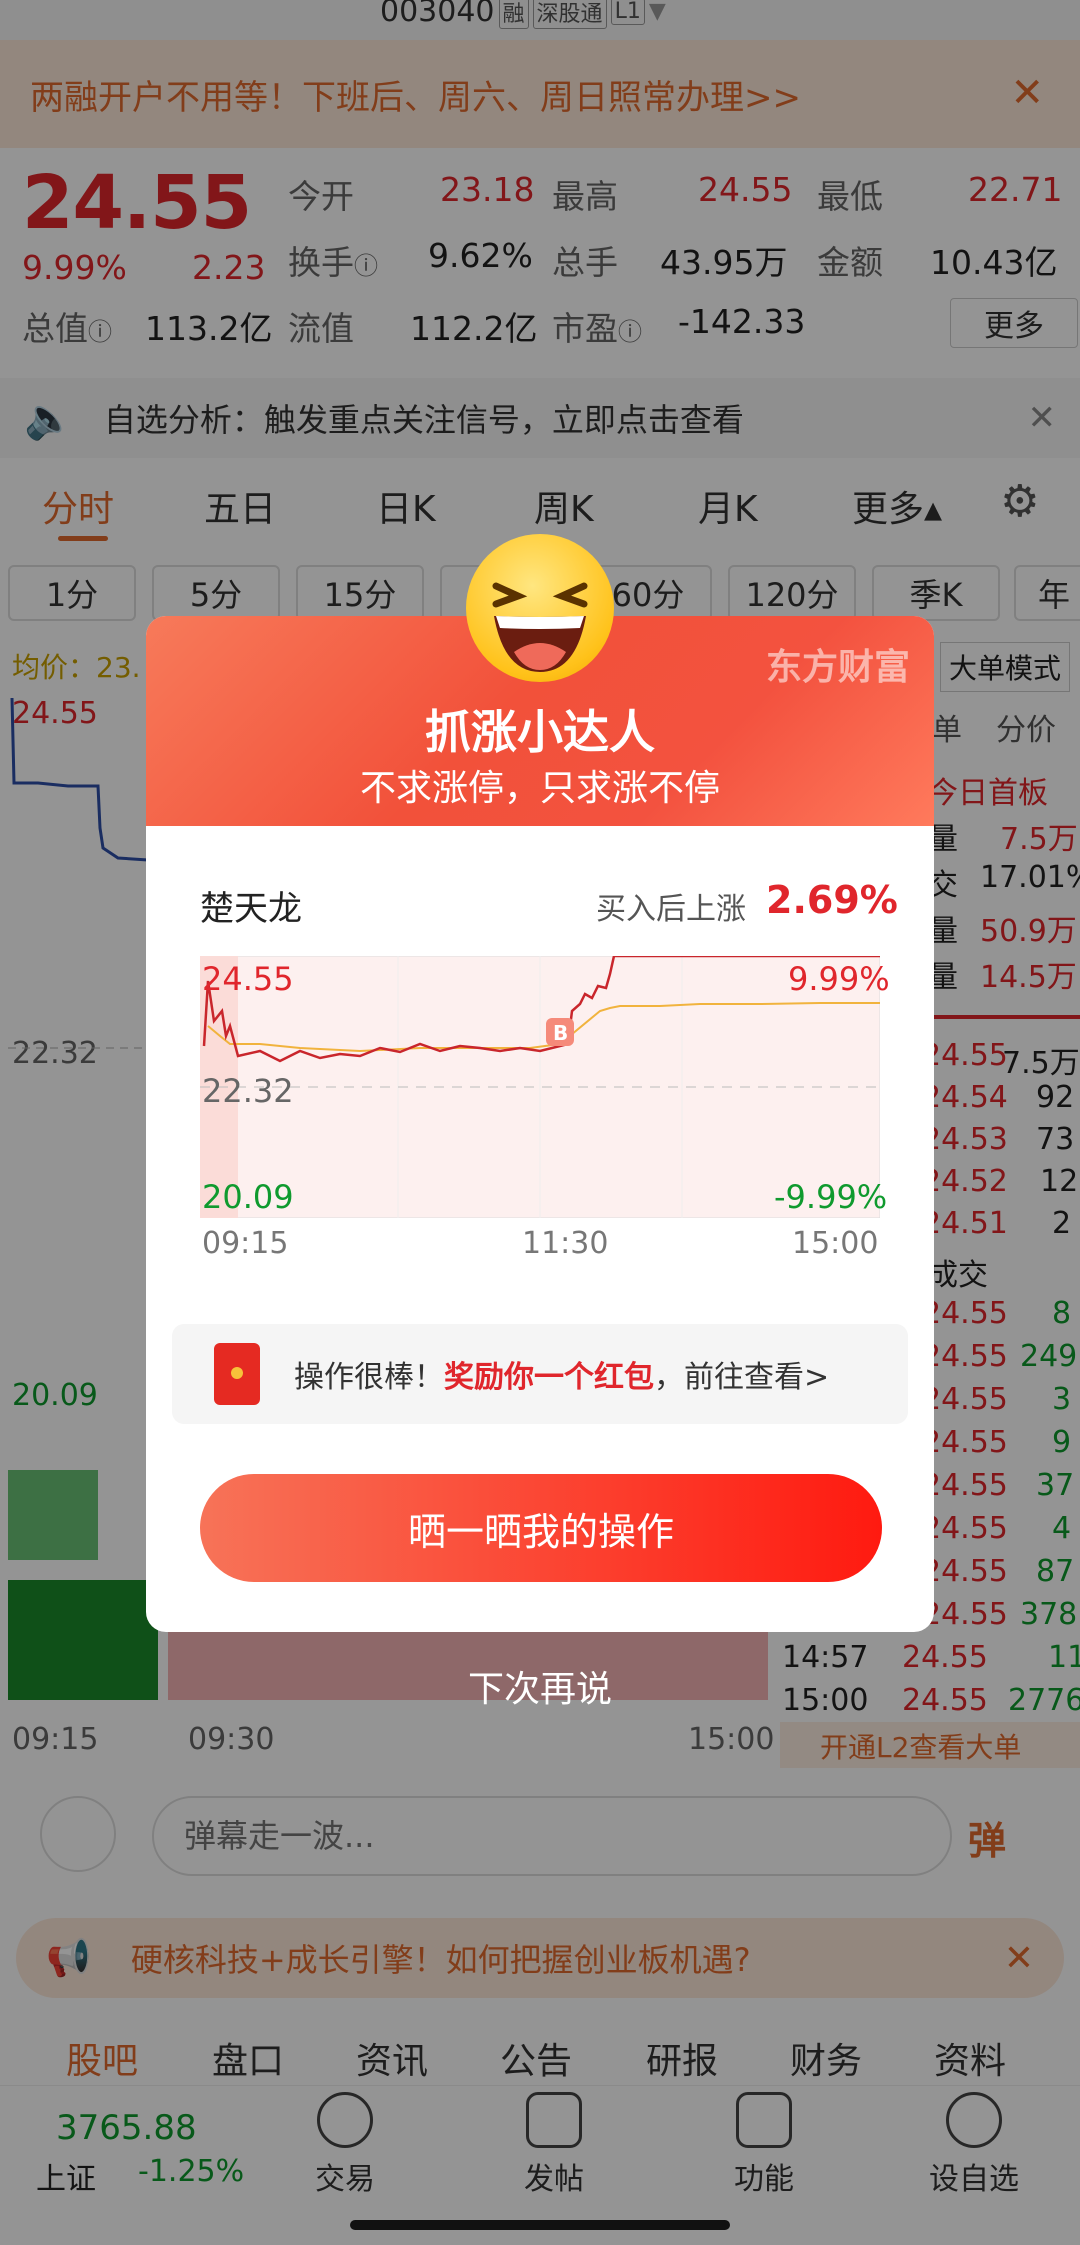  Describe the element at coordinates (742, 1377) in the screenshot. I see `reward-suffix: ，前往查看>` at that location.